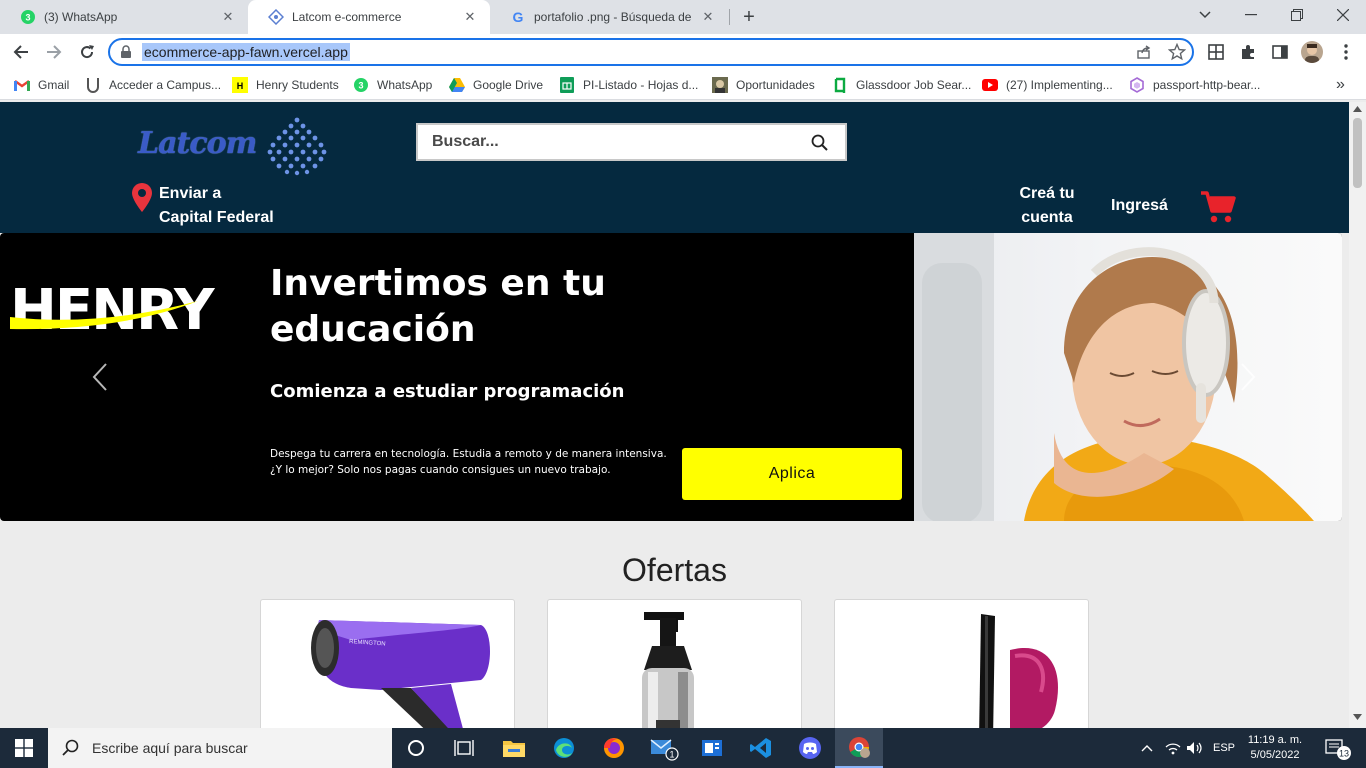 This screenshot has height=768, width=1366. Describe the element at coordinates (564, 748) in the screenshot. I see `edge-icon` at that location.